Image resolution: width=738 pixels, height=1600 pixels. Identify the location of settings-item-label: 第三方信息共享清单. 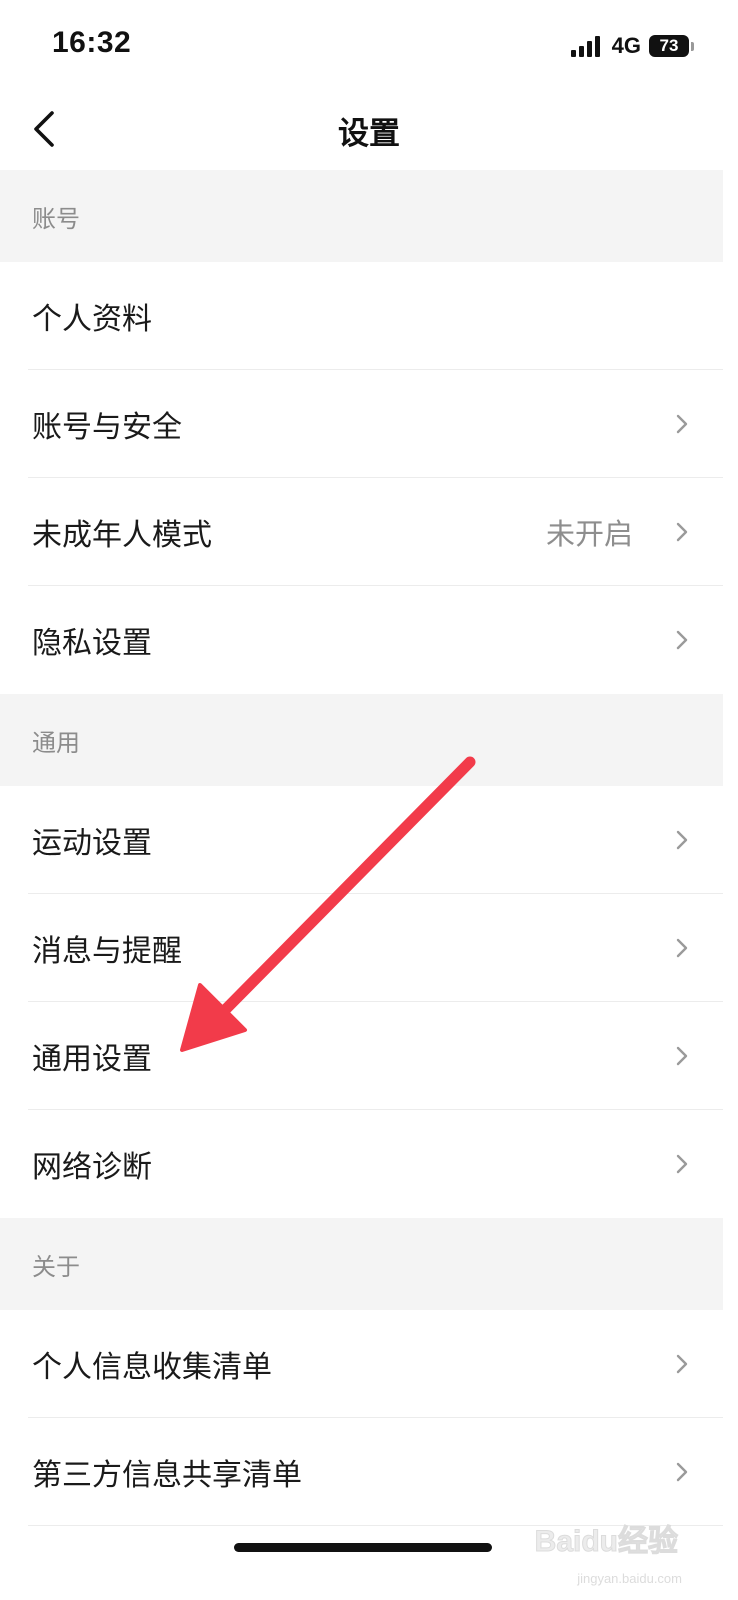
(167, 1475).